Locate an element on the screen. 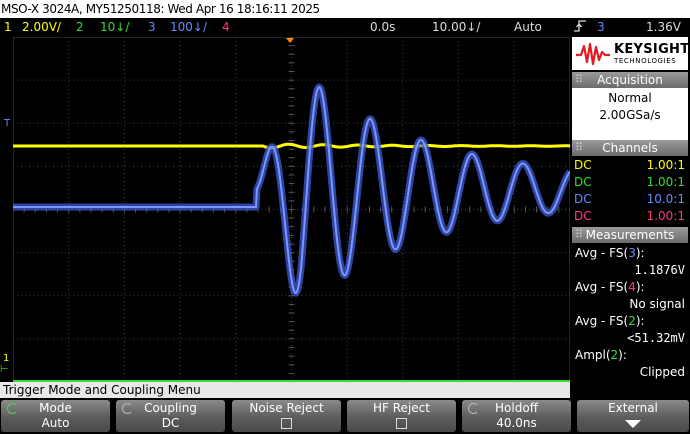  channel-row-3: DC 10.0:1 is located at coordinates (630, 199).